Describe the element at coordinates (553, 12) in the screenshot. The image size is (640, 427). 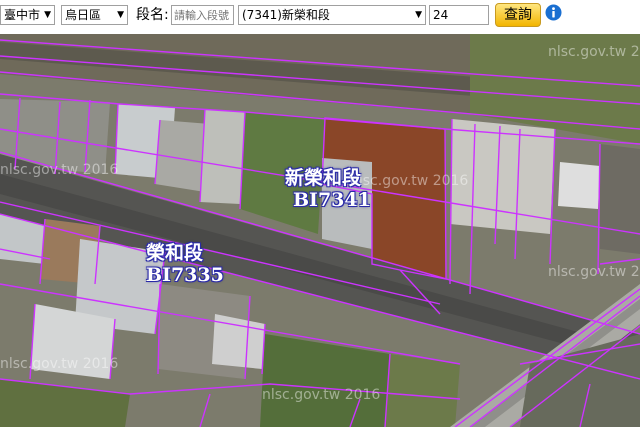
I see `info-icon` at that location.